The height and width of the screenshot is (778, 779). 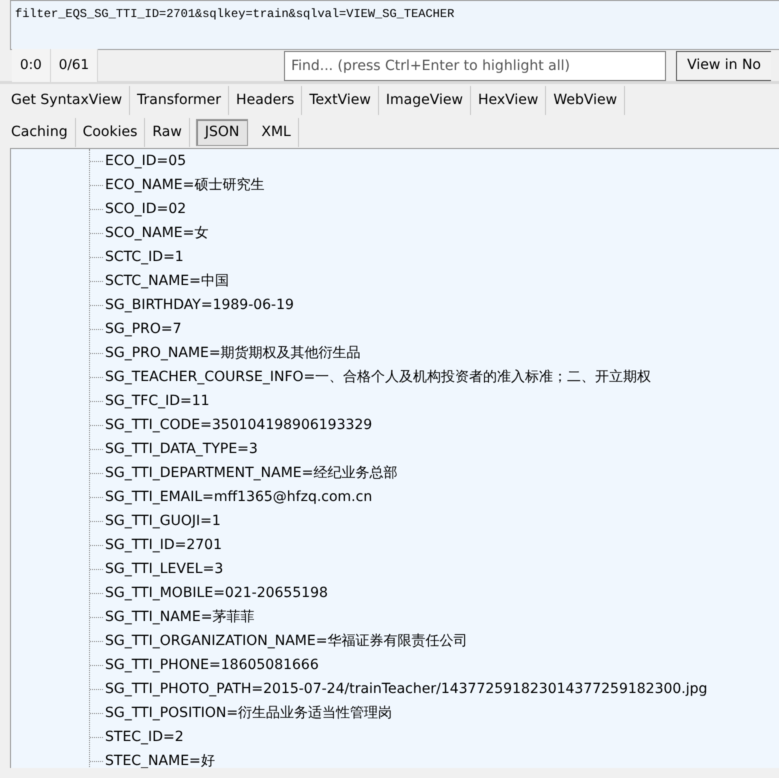 I want to click on tree-node: SG_TTI_MOBILE=021-20655198, so click(x=215, y=593).